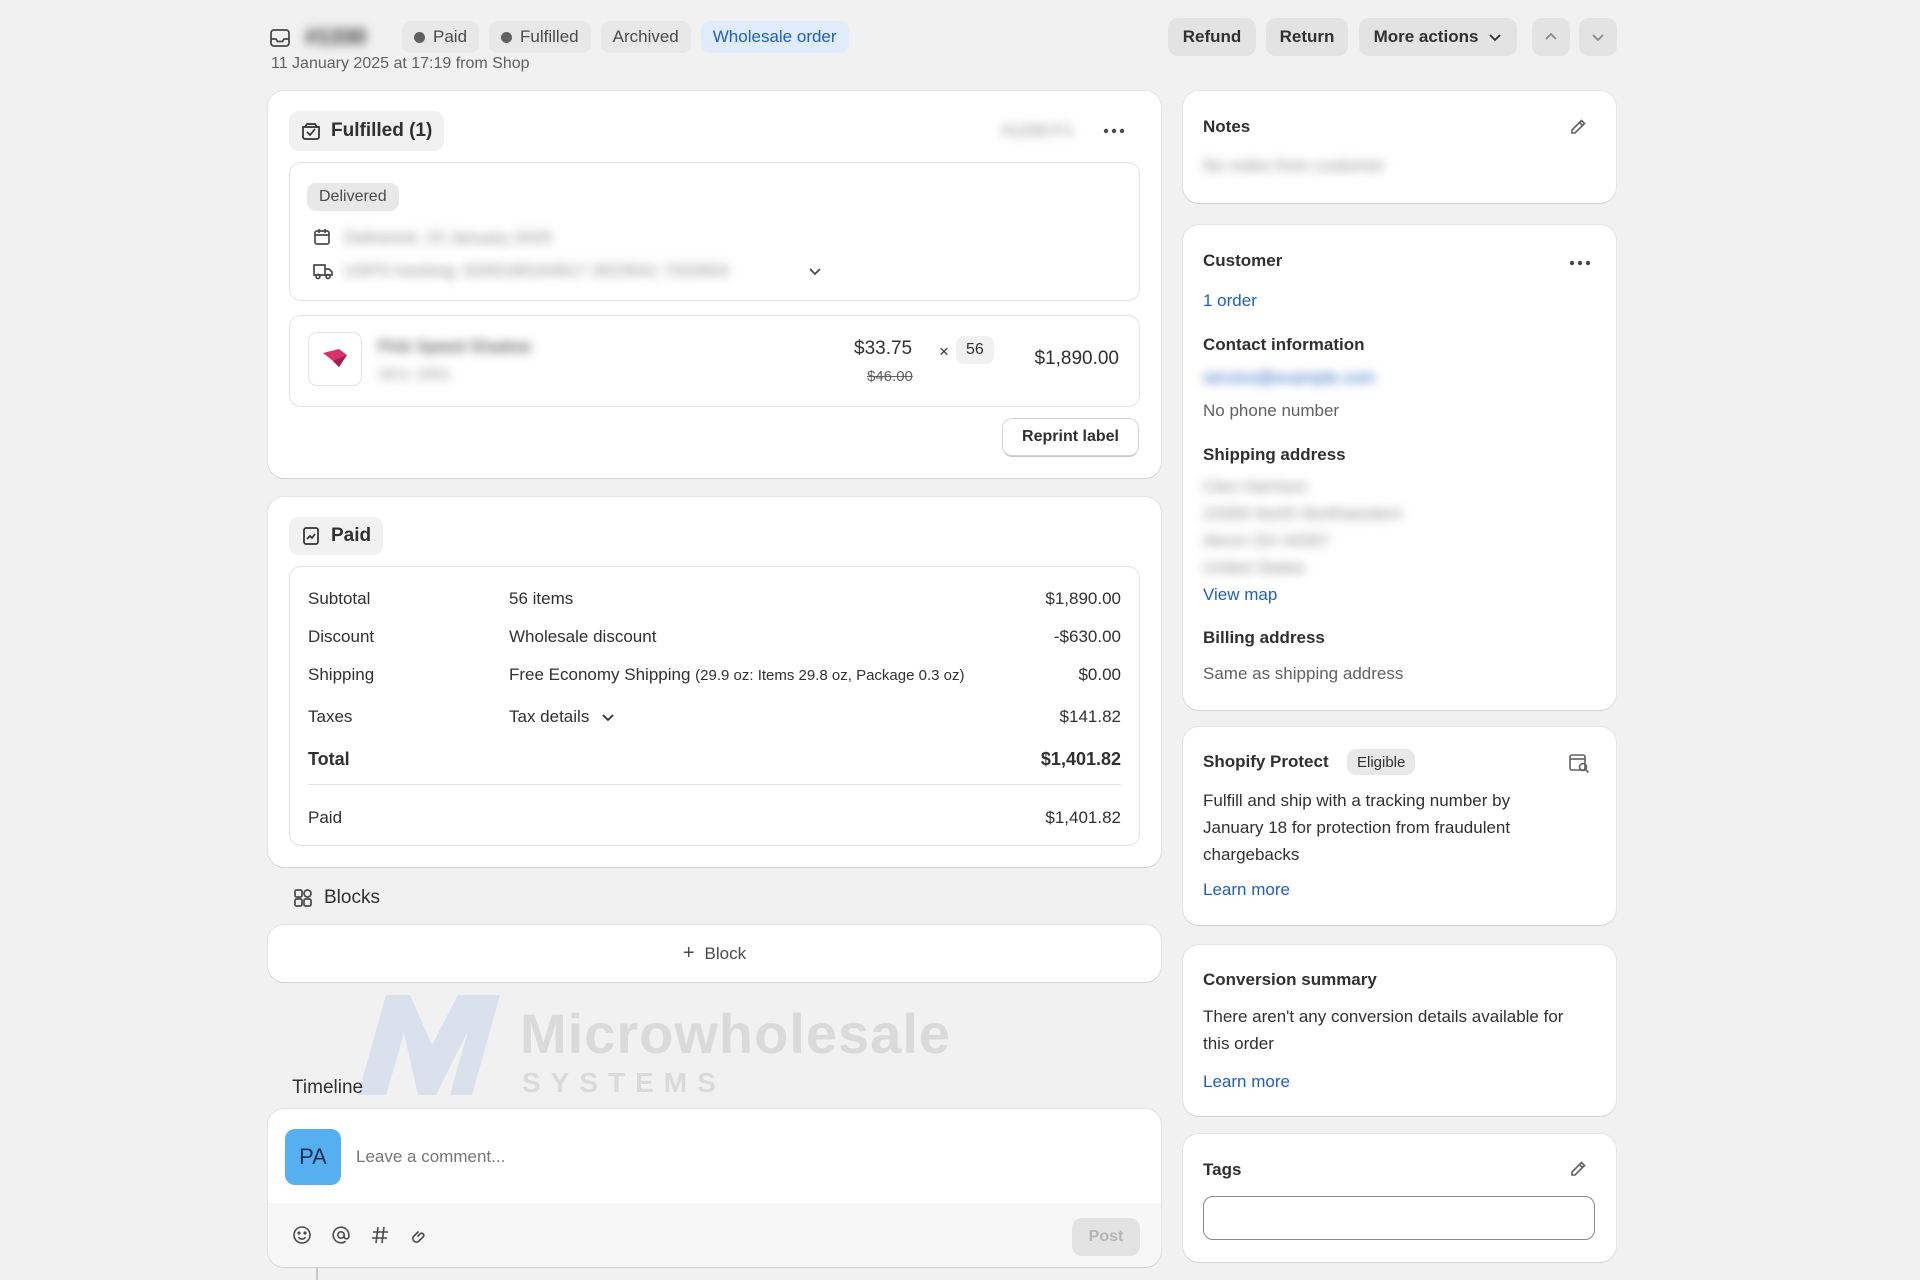 The width and height of the screenshot is (1920, 1280). I want to click on paid-row: Paid $1,401.82, so click(714, 818).